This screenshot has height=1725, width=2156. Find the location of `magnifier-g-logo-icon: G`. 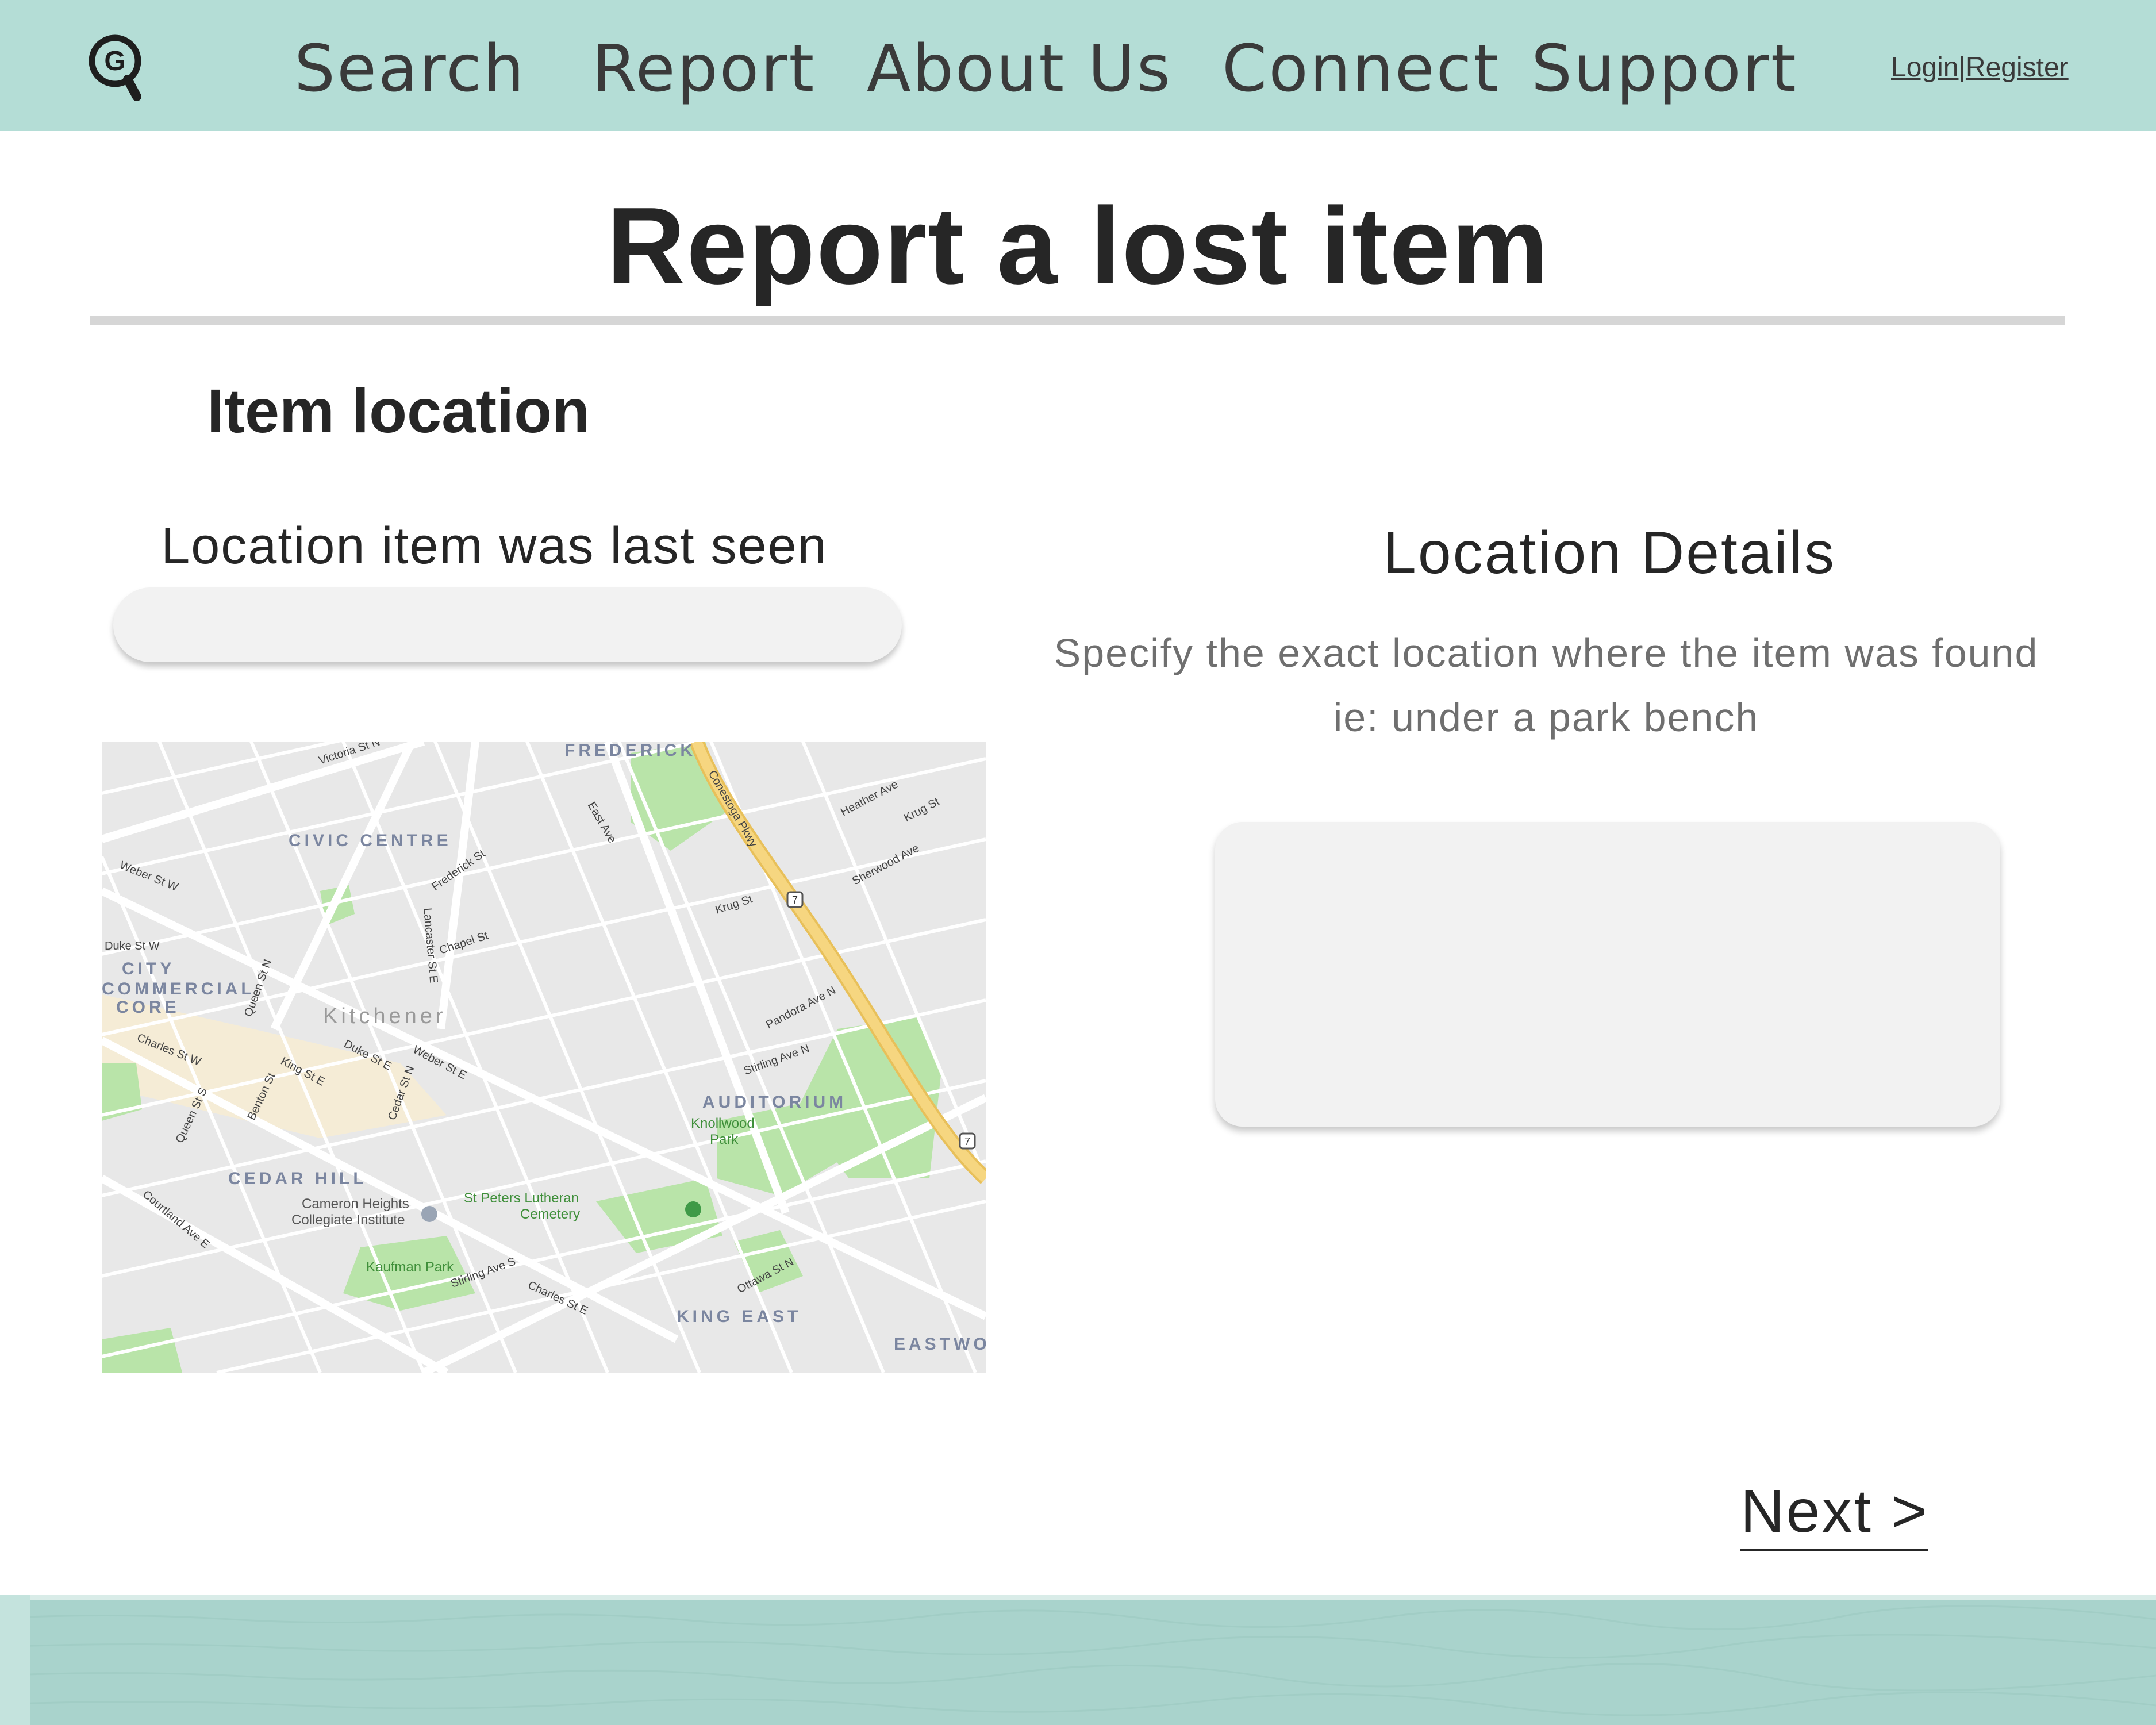

magnifier-g-logo-icon: G is located at coordinates (118, 69).